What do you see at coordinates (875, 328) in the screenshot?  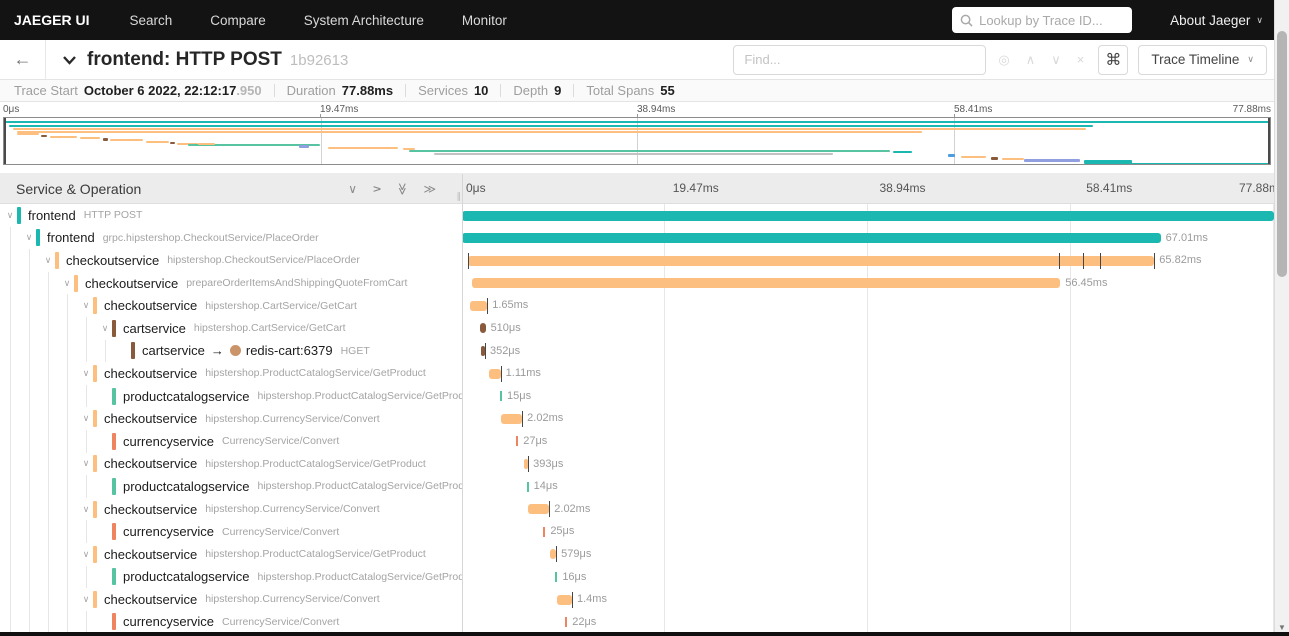 I see `span-bar-cell: 510μs` at bounding box center [875, 328].